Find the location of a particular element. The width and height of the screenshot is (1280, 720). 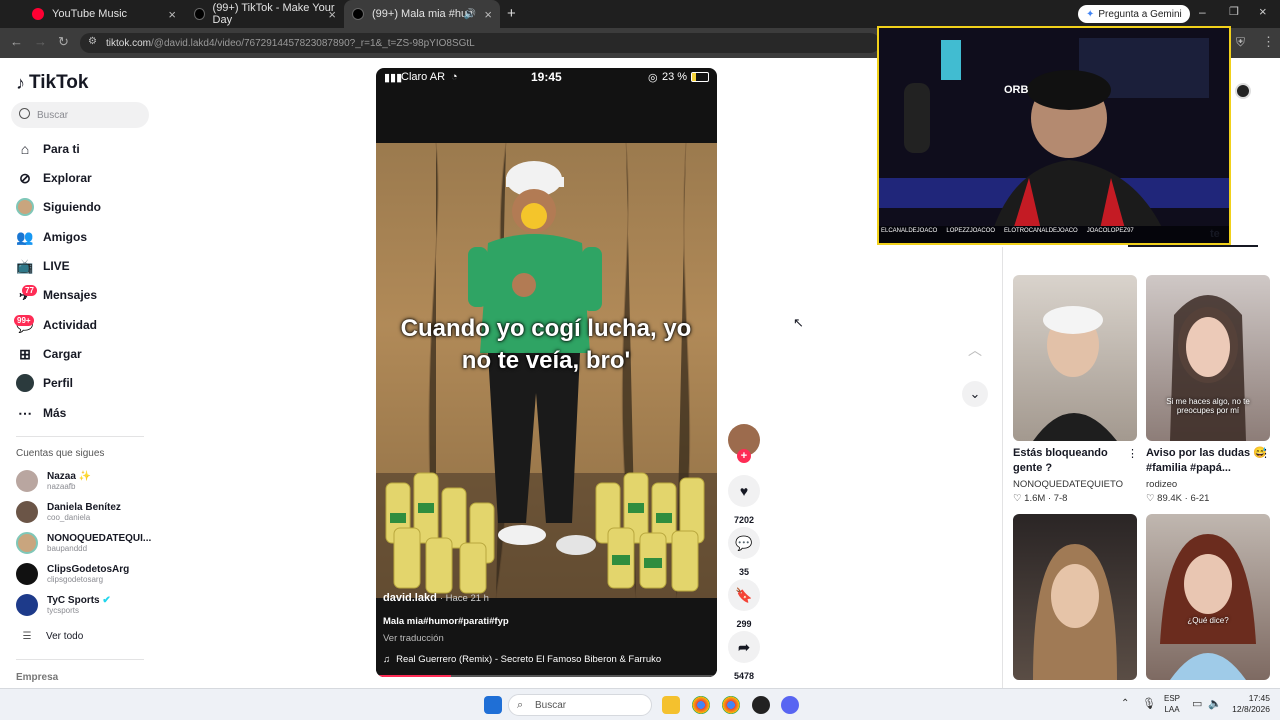

recommended-video-card is located at coordinates (1075, 597).